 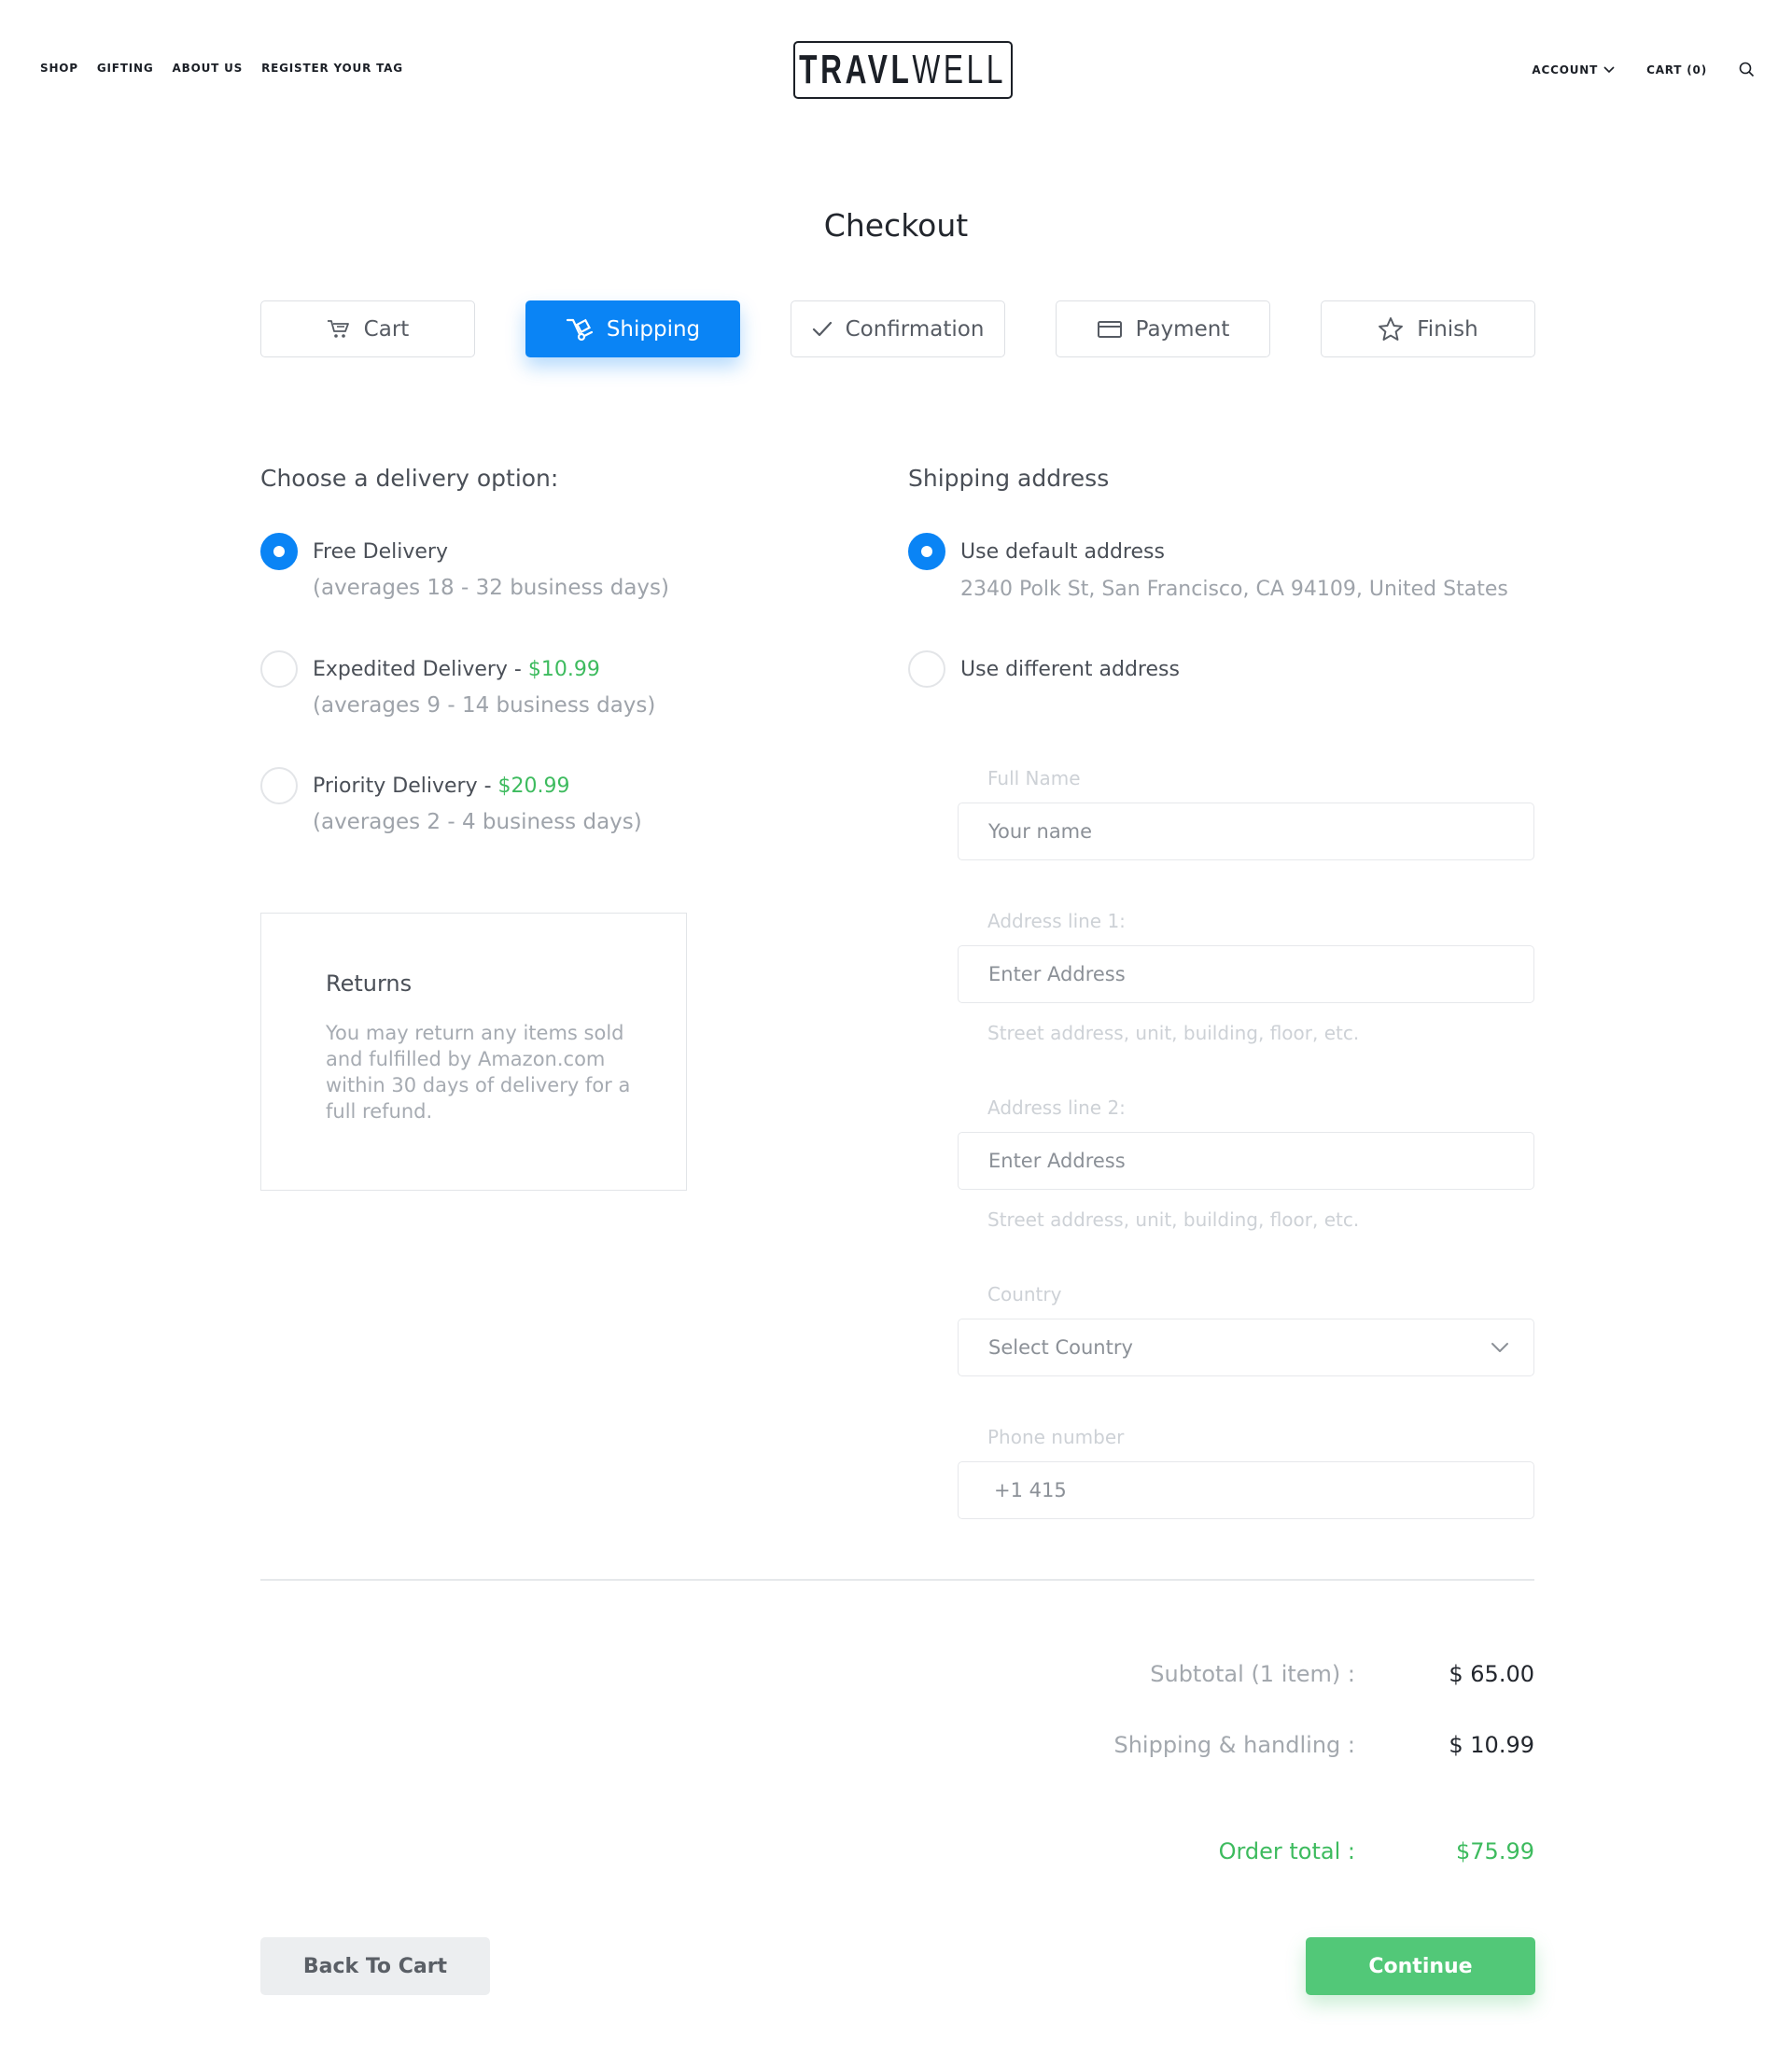 I want to click on option-priority-delivery-label: Priority Delivery - $20.99, so click(x=441, y=787).